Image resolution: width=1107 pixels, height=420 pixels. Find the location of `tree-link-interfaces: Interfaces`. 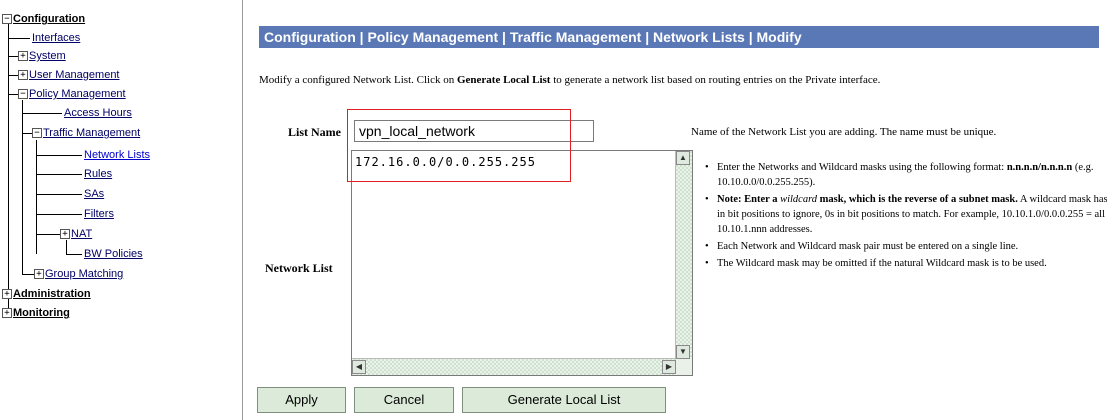

tree-link-interfaces: Interfaces is located at coordinates (56, 38).